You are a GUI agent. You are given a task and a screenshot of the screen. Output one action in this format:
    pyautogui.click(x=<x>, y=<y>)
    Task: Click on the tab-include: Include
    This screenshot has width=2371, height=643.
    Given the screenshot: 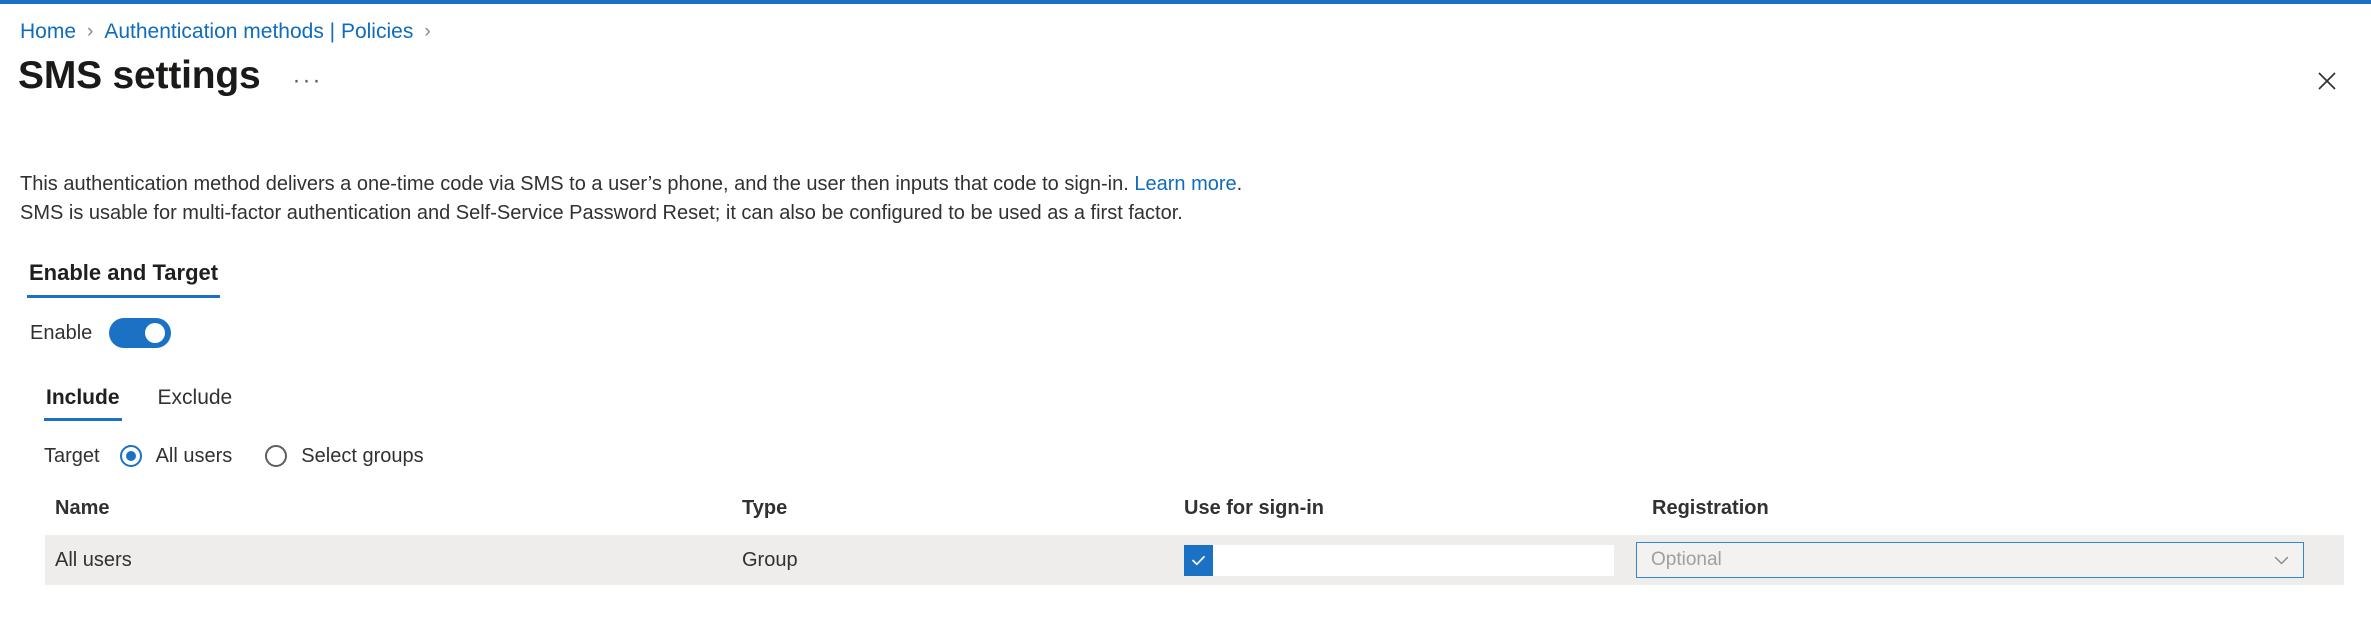 What is the action you would take?
    pyautogui.click(x=83, y=400)
    